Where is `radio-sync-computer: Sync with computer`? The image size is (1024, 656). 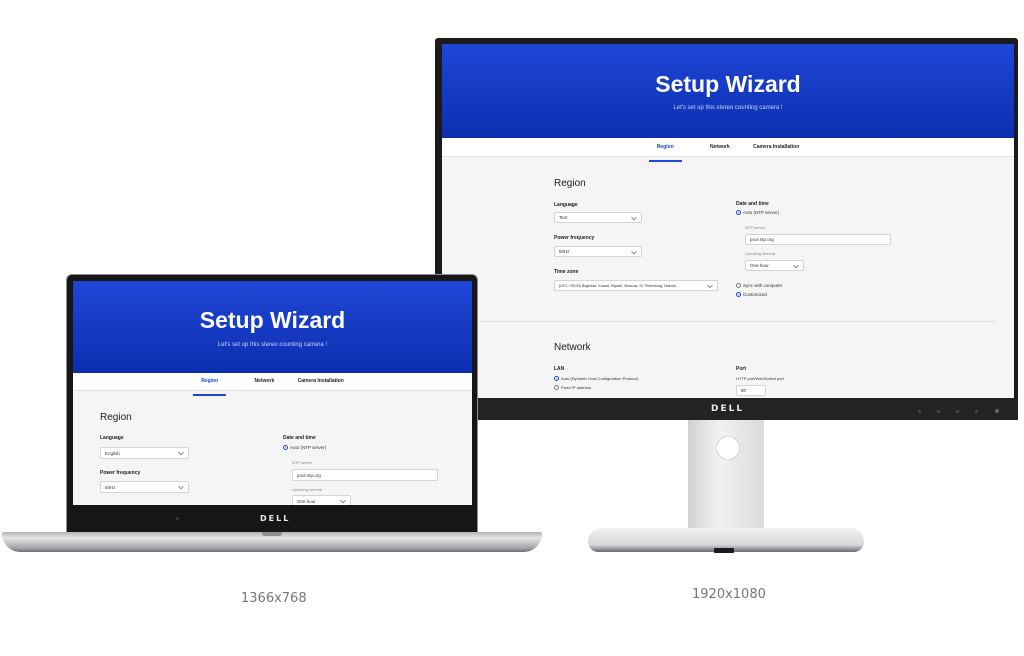 radio-sync-computer: Sync with computer is located at coordinates (759, 286).